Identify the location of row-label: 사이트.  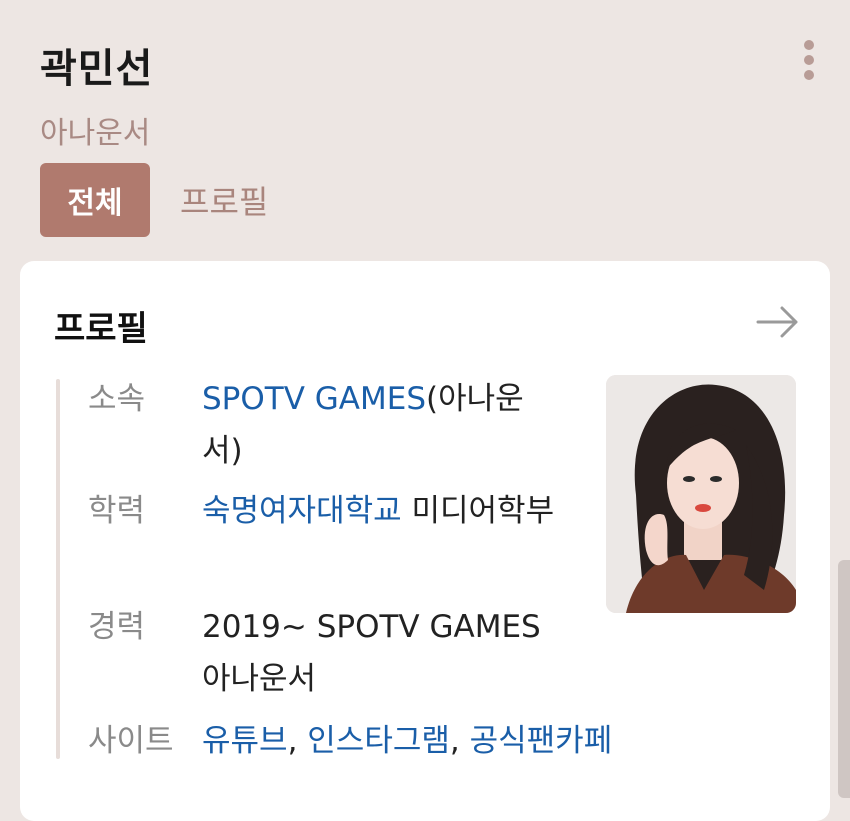
(131, 741).